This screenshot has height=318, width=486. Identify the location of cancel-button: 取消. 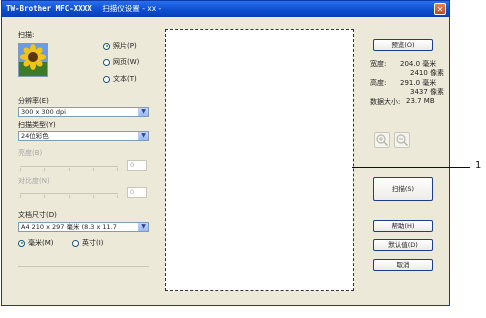
(403, 265).